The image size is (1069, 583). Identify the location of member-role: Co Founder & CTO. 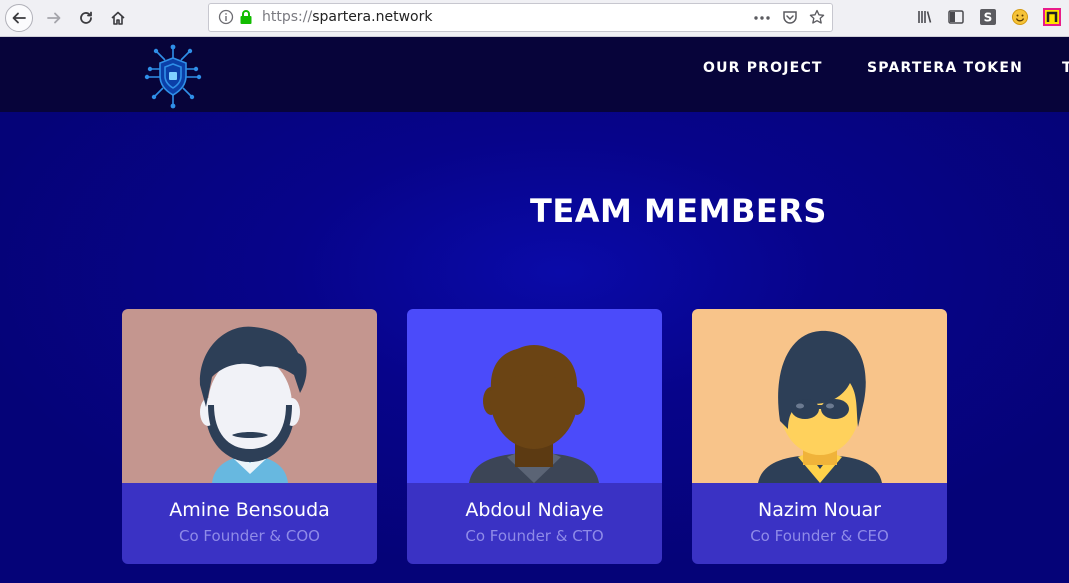
(534, 536).